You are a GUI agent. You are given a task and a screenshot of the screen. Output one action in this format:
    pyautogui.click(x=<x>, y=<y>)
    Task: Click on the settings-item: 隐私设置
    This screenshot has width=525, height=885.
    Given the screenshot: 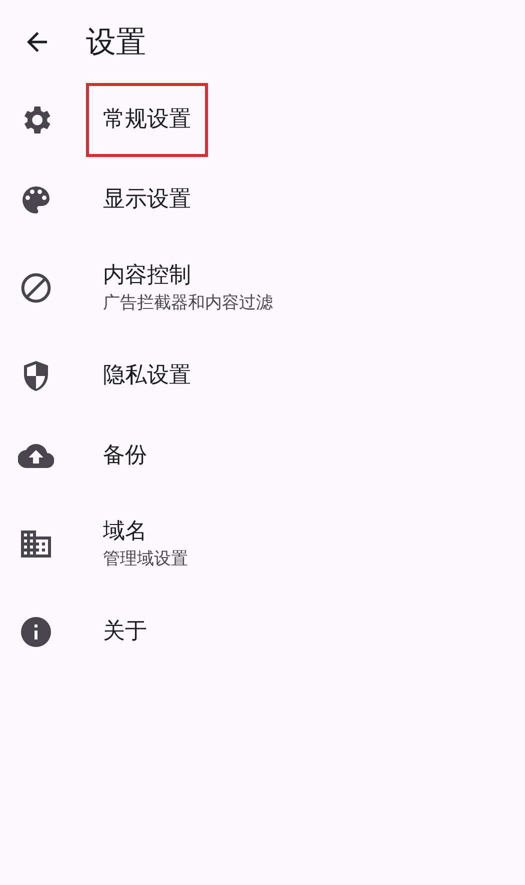 What is the action you would take?
    pyautogui.click(x=262, y=376)
    